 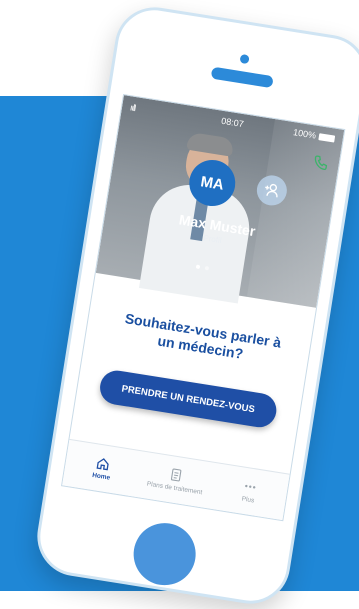 What do you see at coordinates (165, 554) in the screenshot?
I see `home-button` at bounding box center [165, 554].